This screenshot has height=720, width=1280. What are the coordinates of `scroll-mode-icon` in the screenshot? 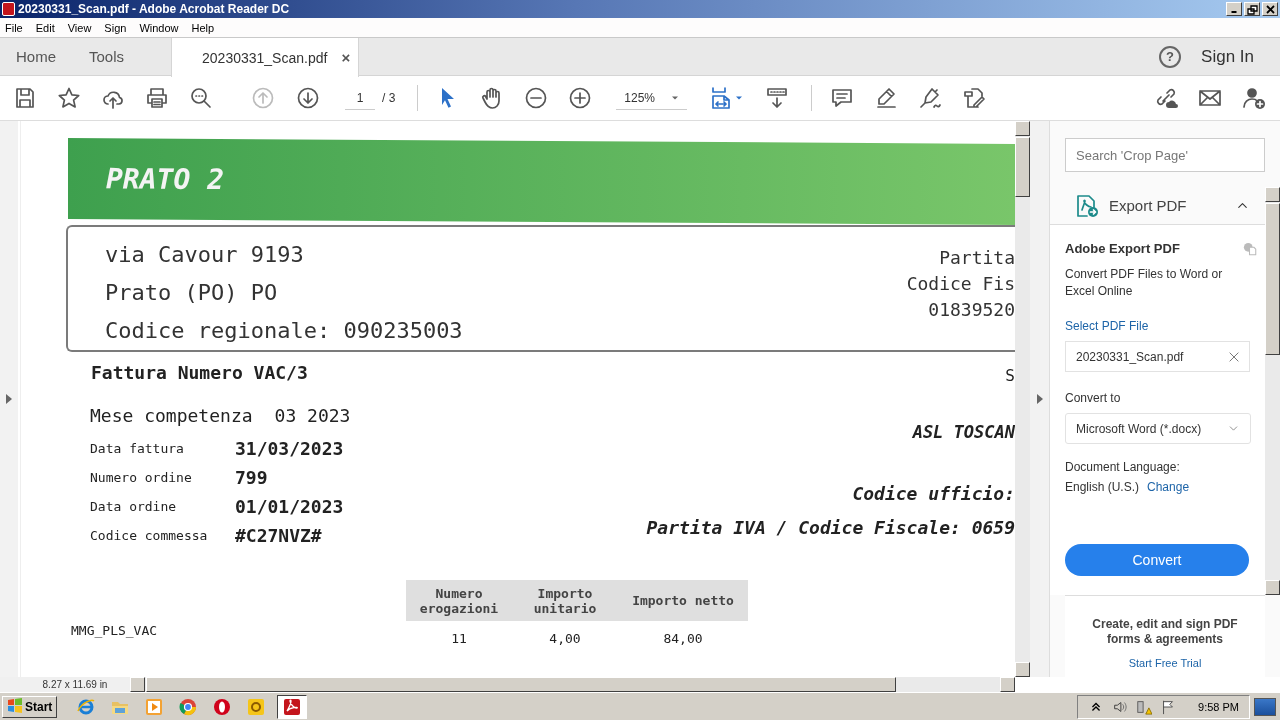 It's located at (777, 98).